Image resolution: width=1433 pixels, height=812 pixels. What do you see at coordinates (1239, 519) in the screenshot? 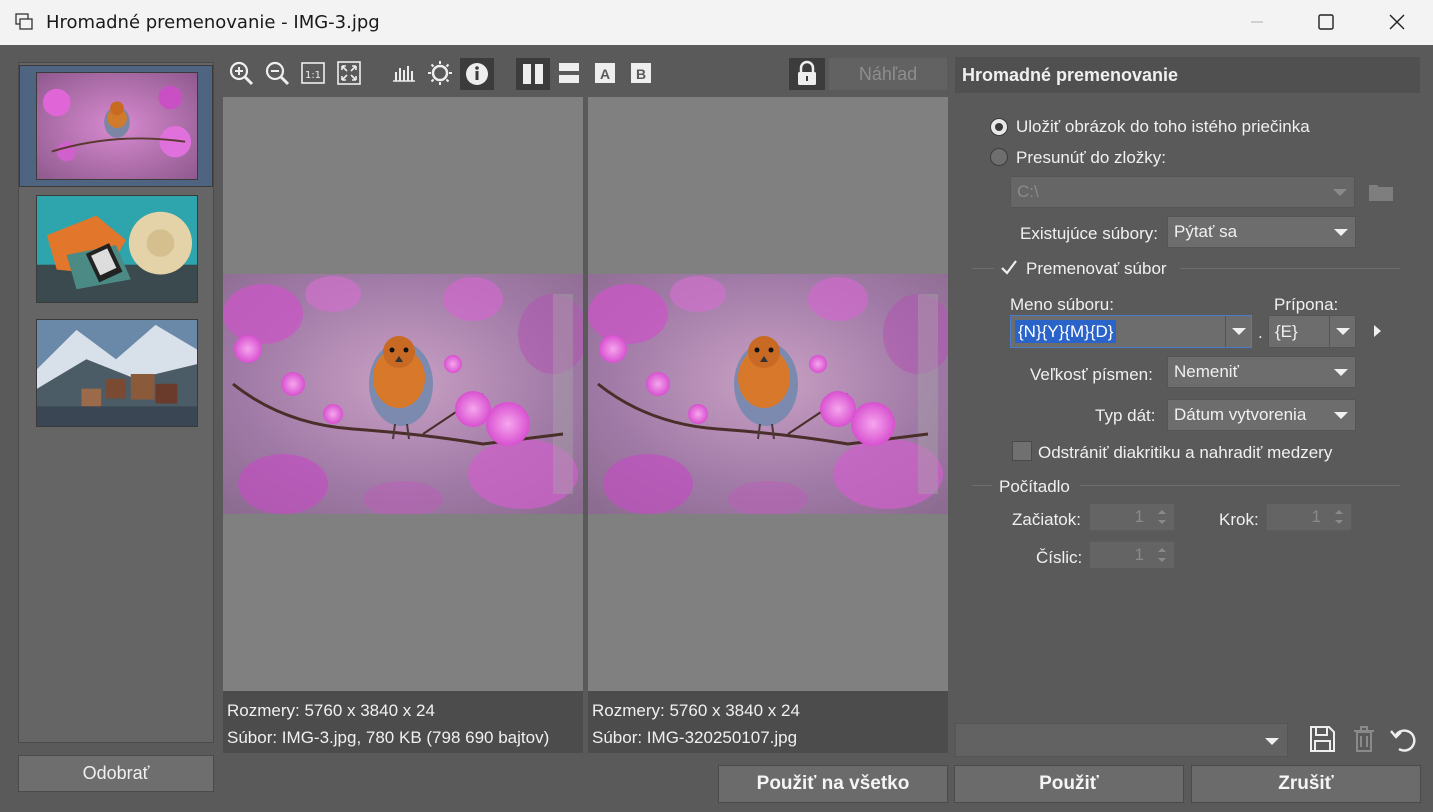
I see `step-label: Krok:` at bounding box center [1239, 519].